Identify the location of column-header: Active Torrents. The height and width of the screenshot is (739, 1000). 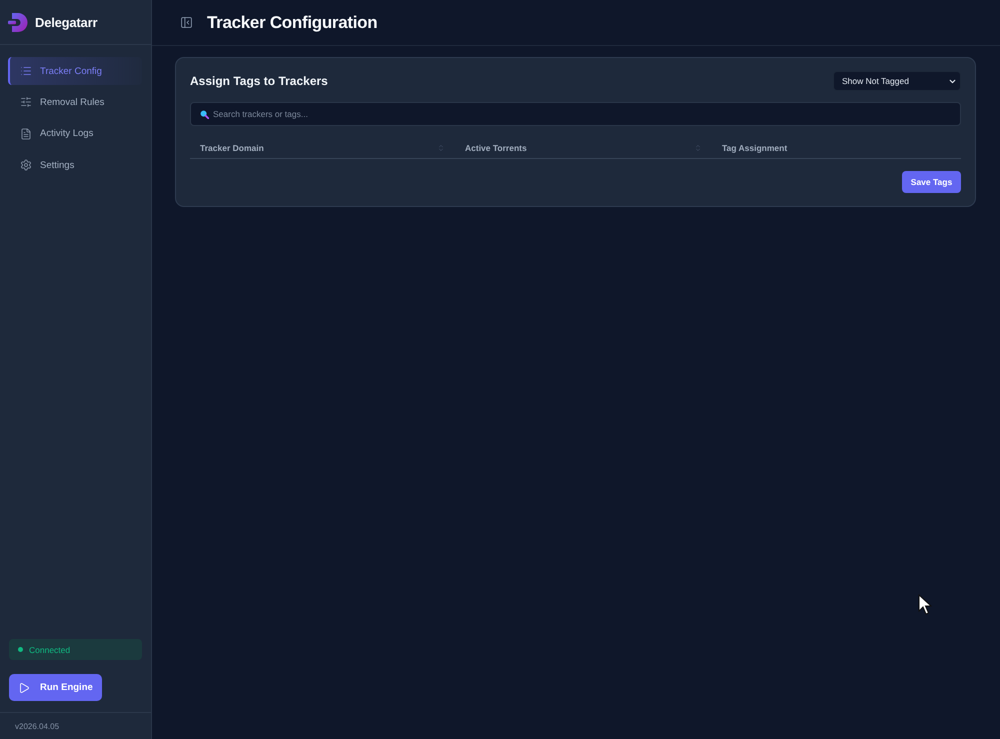
(496, 147).